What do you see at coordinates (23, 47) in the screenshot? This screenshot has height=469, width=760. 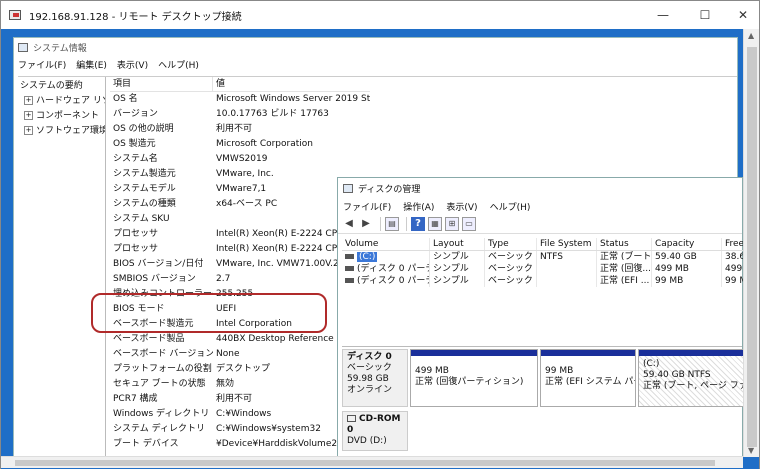 I see `sysinfo-app-icon` at bounding box center [23, 47].